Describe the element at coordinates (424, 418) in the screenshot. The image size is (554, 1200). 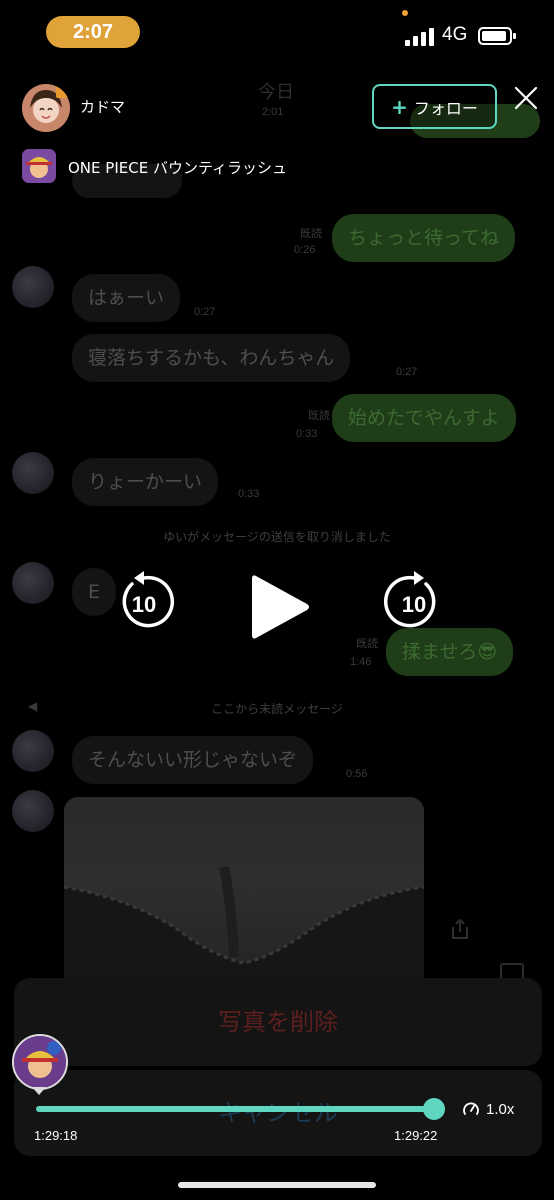
I see `message-bubble: 始めたでやんすよ` at that location.